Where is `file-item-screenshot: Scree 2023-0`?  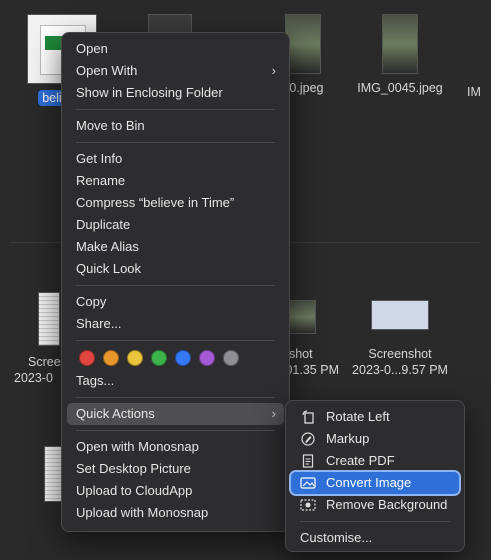 file-item-screenshot: Scree 2023-0 is located at coordinates (38, 339).